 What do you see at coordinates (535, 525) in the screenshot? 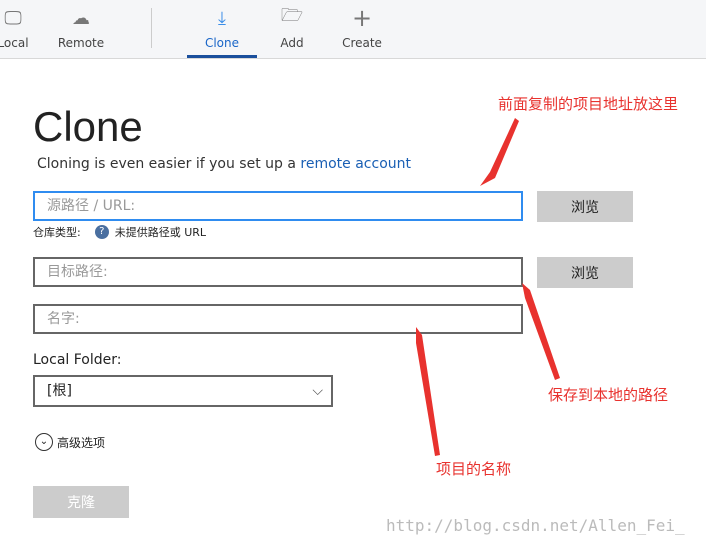
I see `watermark: http://blog.csdn.net/Allen_Fei_` at bounding box center [535, 525].